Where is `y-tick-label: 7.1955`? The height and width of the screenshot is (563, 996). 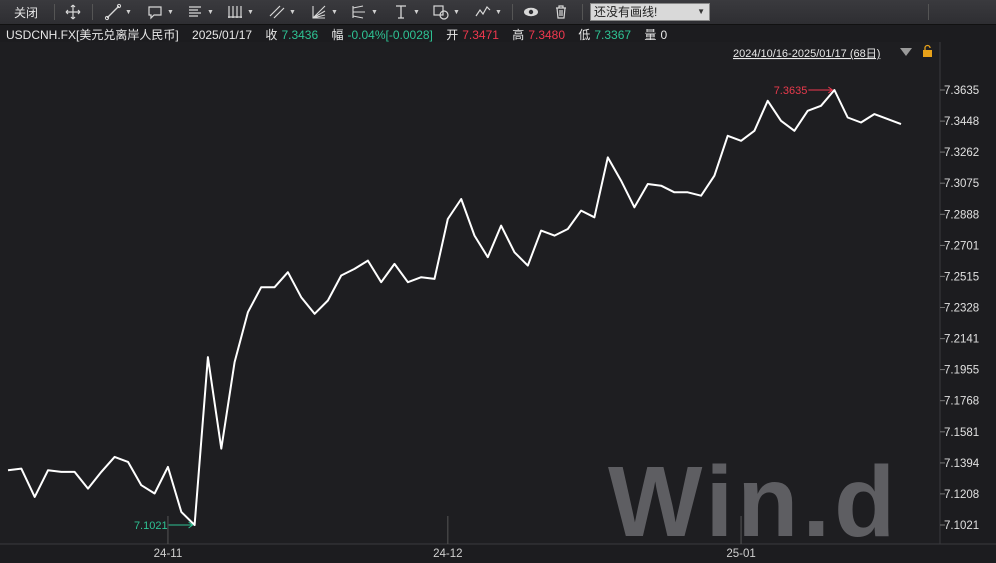
y-tick-label: 7.1955 is located at coordinates (961, 371).